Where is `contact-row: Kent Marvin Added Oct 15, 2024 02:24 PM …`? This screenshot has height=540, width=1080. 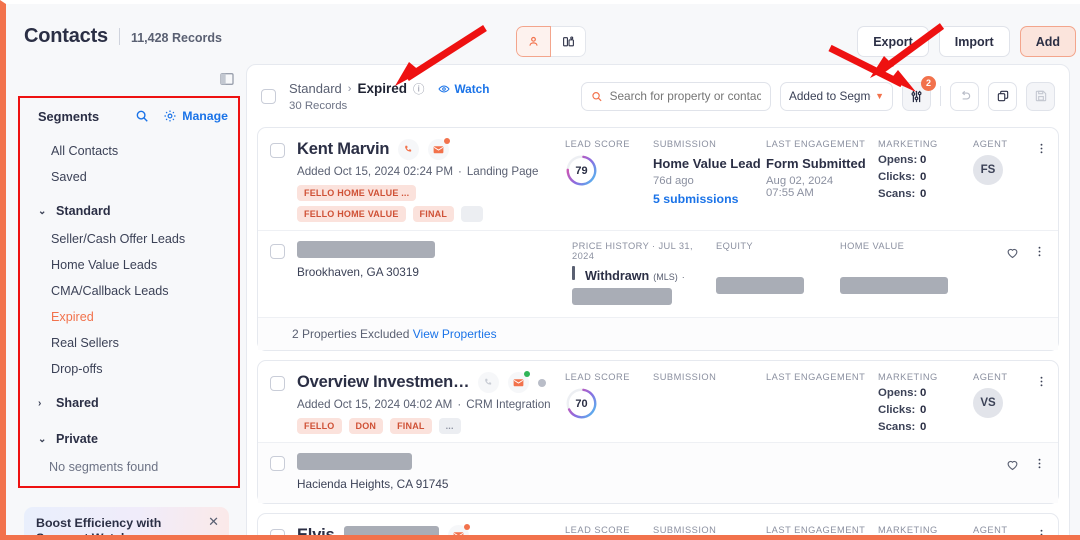
contact-row: Kent Marvin Added Oct 15, 2024 02:24 PM … is located at coordinates (658, 179).